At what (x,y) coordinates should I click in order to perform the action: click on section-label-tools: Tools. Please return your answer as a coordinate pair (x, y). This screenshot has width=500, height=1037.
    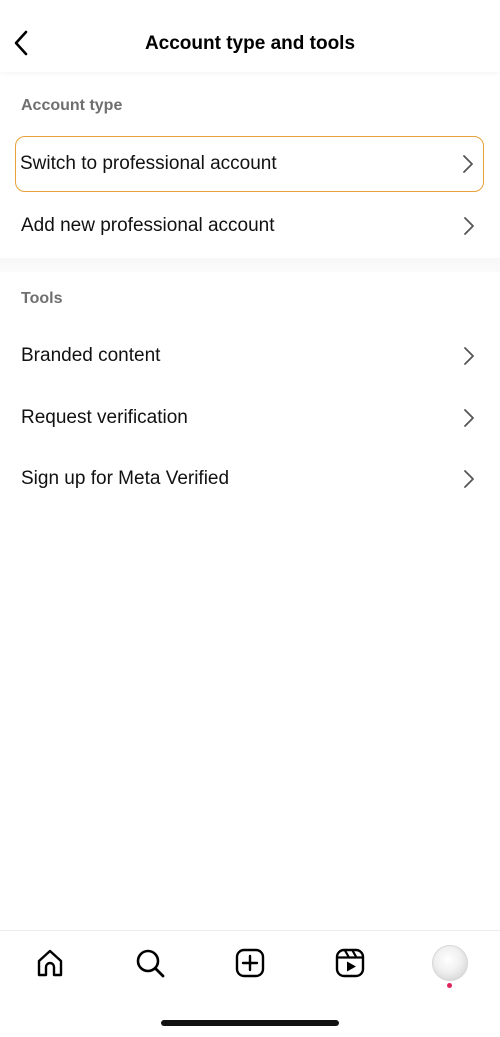
    Looking at the image, I should click on (42, 298).